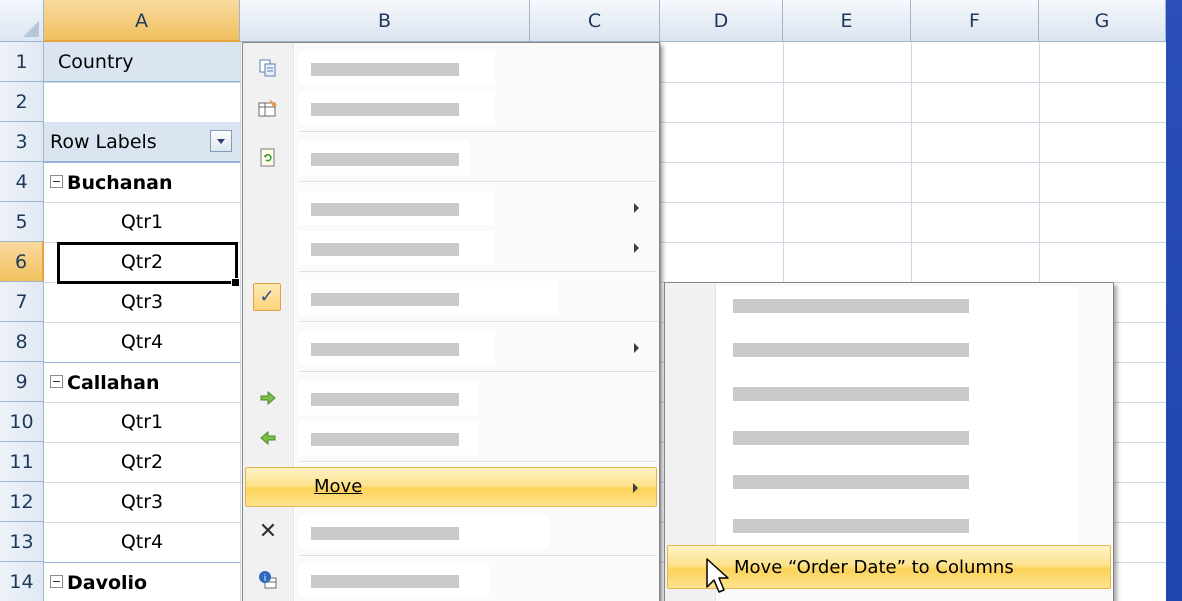 The width and height of the screenshot is (1182, 601). Describe the element at coordinates (268, 68) in the screenshot. I see `copy-icon` at that location.